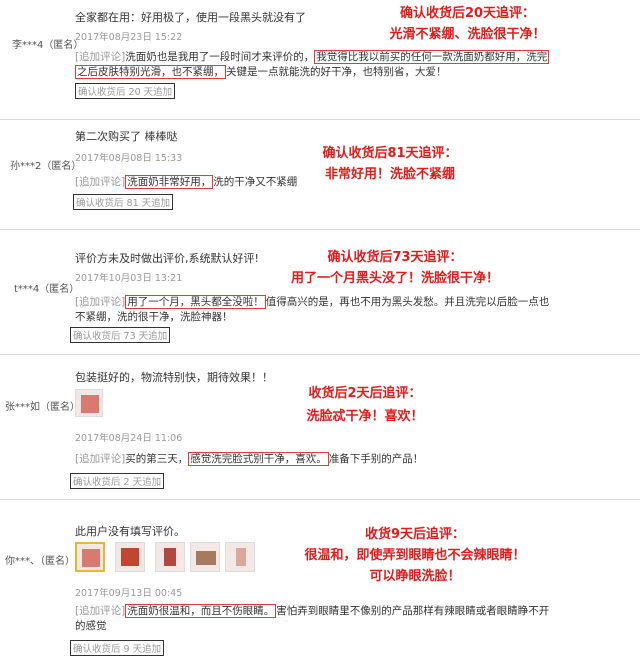 This screenshot has height=670, width=640. What do you see at coordinates (169, 182) in the screenshot?
I see `highlight-box: 洗面奶非常好用，` at bounding box center [169, 182].